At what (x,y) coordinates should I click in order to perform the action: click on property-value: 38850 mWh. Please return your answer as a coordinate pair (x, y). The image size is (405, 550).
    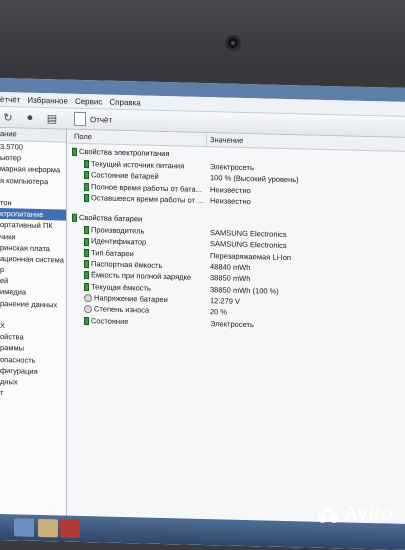
    Looking at the image, I should click on (230, 278).